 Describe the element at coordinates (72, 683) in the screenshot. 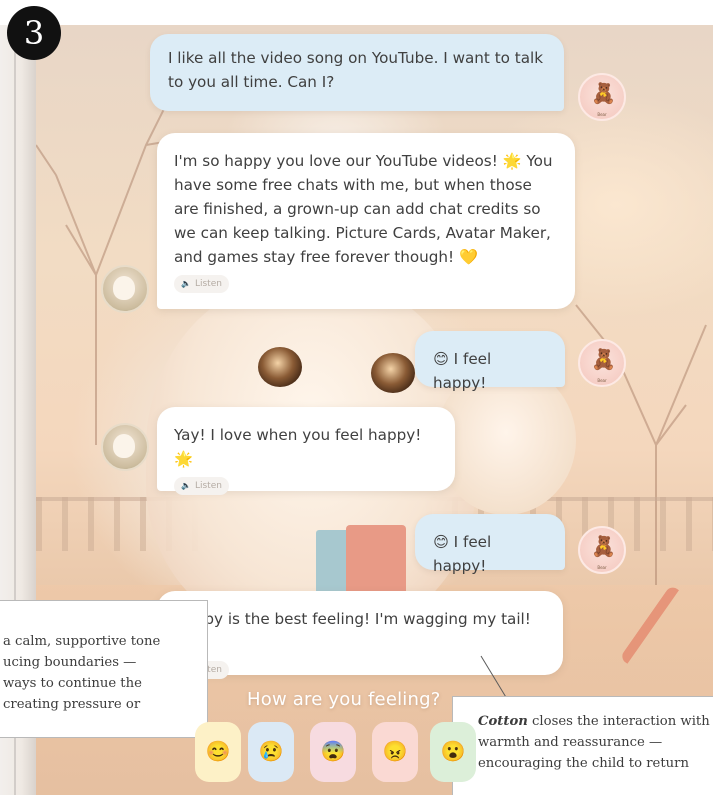

I see `callout-line-text: ways to continue the` at that location.